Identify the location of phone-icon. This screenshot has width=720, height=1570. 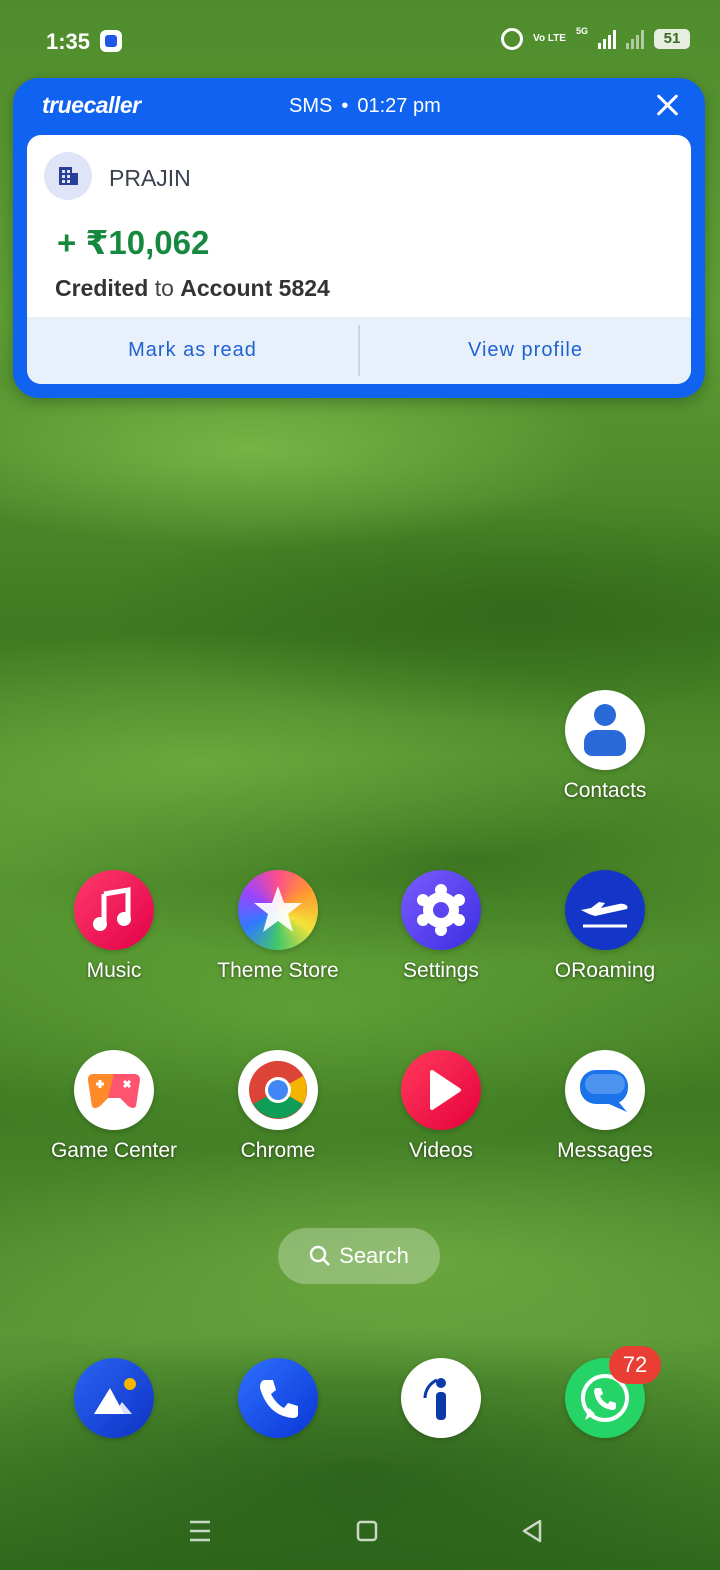
(278, 1398).